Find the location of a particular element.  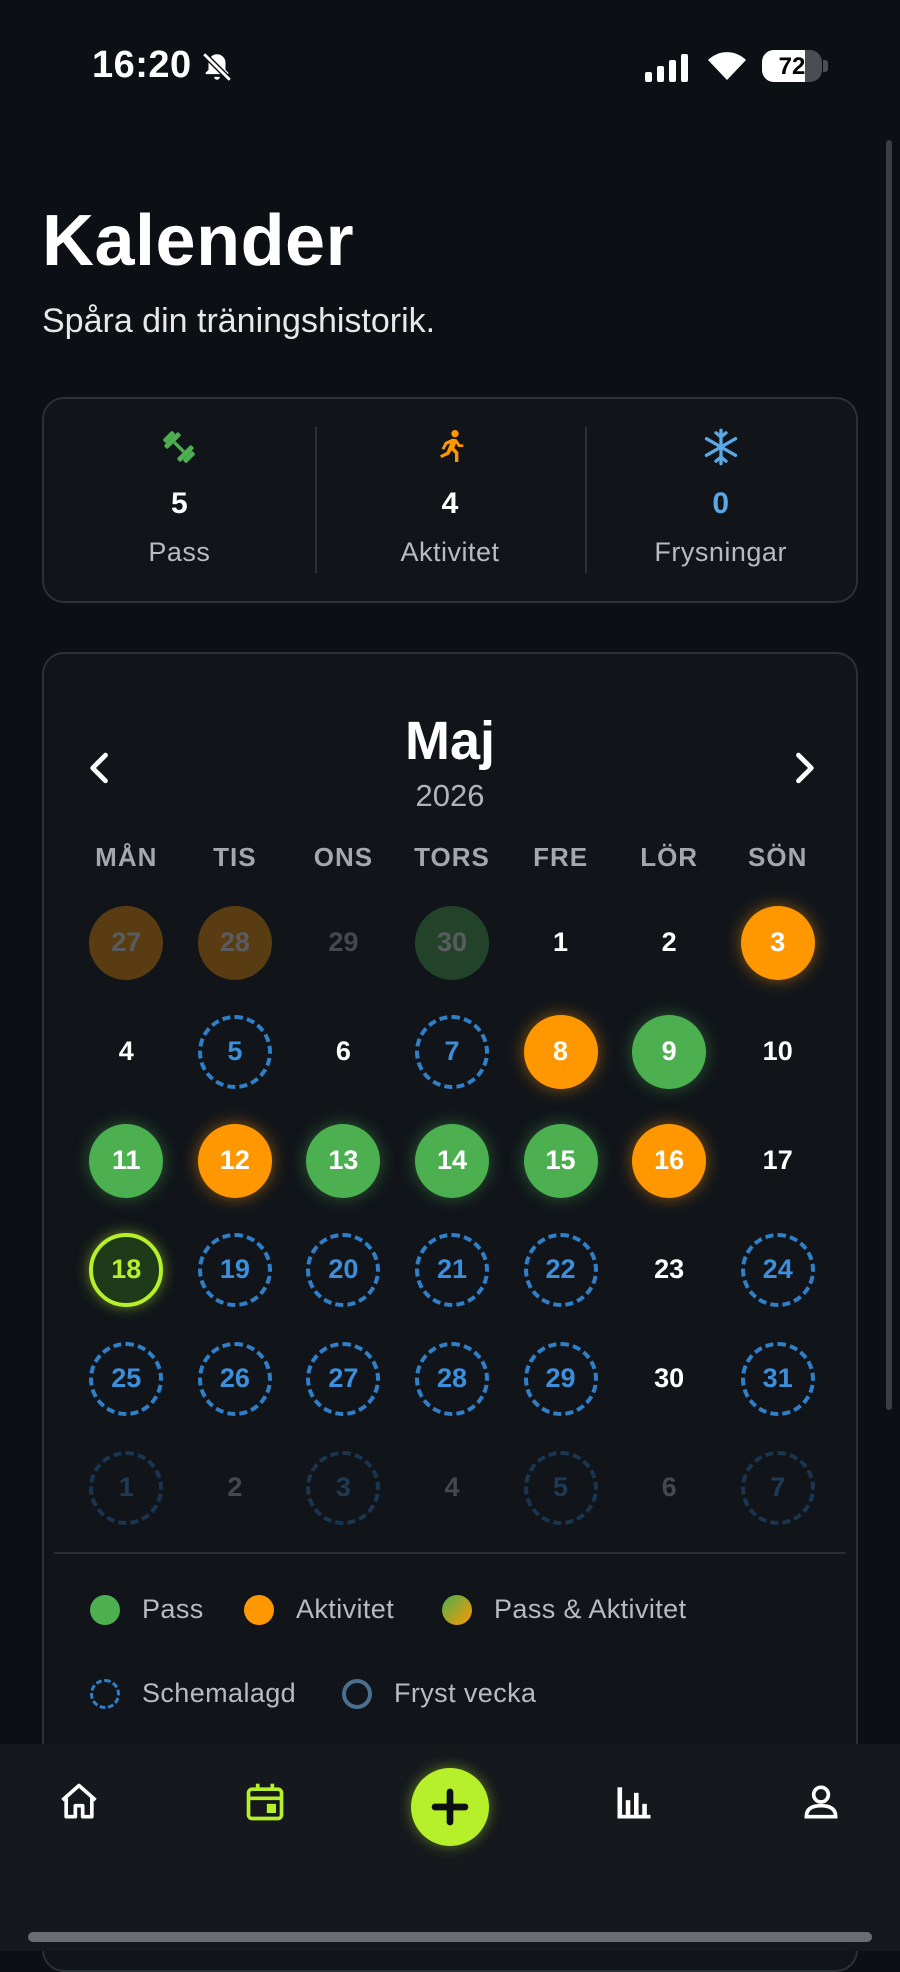

calendar-day: 18 is located at coordinates (126, 1269).